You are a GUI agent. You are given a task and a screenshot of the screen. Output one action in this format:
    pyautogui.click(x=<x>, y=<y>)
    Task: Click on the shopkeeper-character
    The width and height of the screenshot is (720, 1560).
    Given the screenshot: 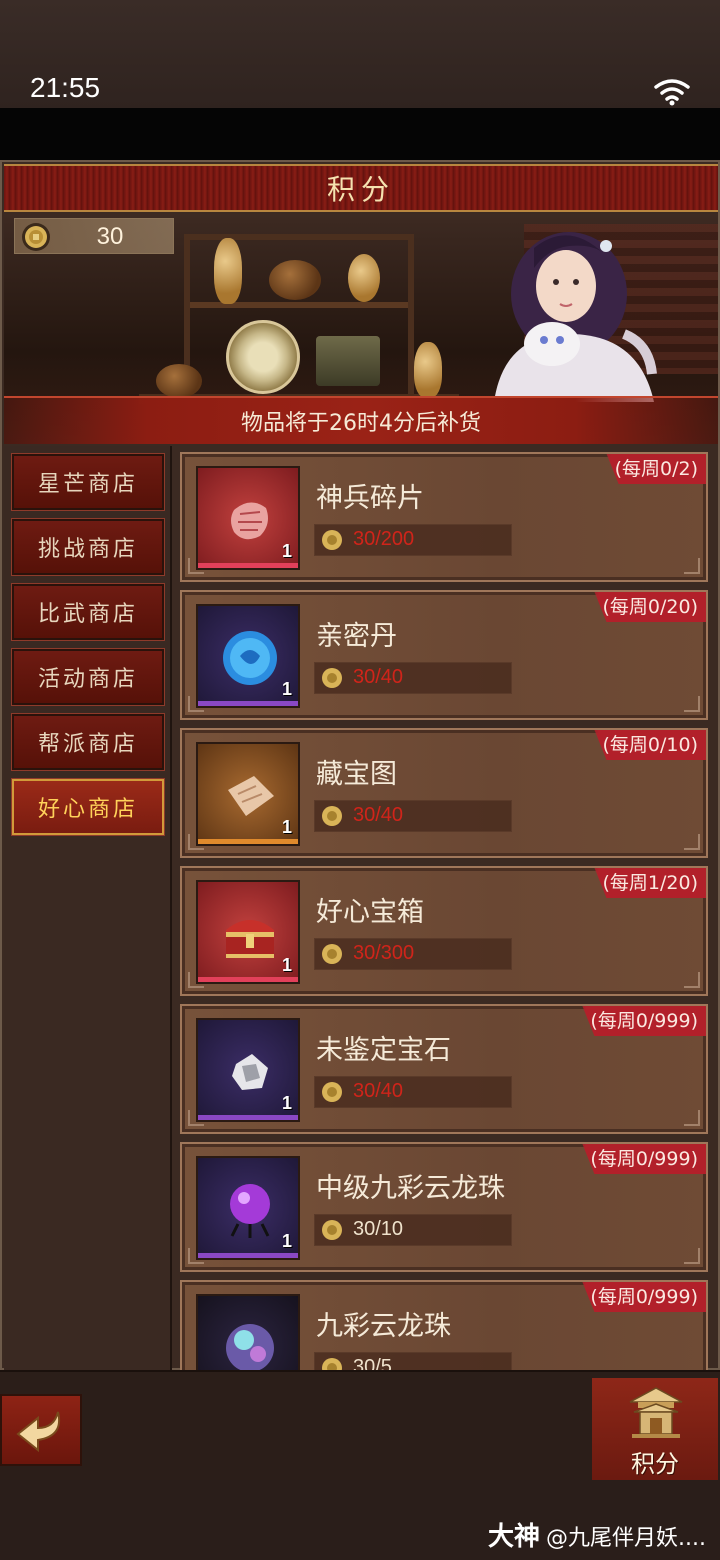 What is the action you would take?
    pyautogui.click(x=575, y=317)
    